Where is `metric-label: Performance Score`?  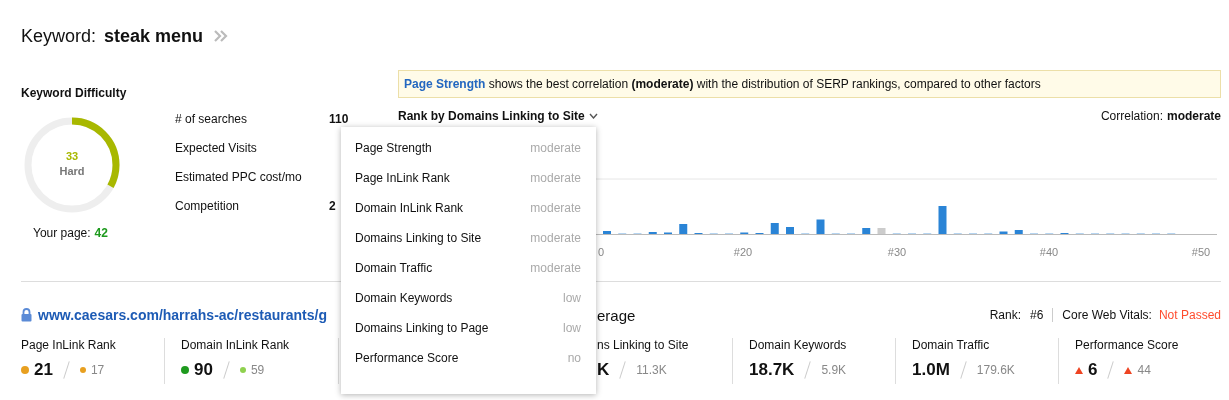
metric-label: Performance Score is located at coordinates (1127, 345).